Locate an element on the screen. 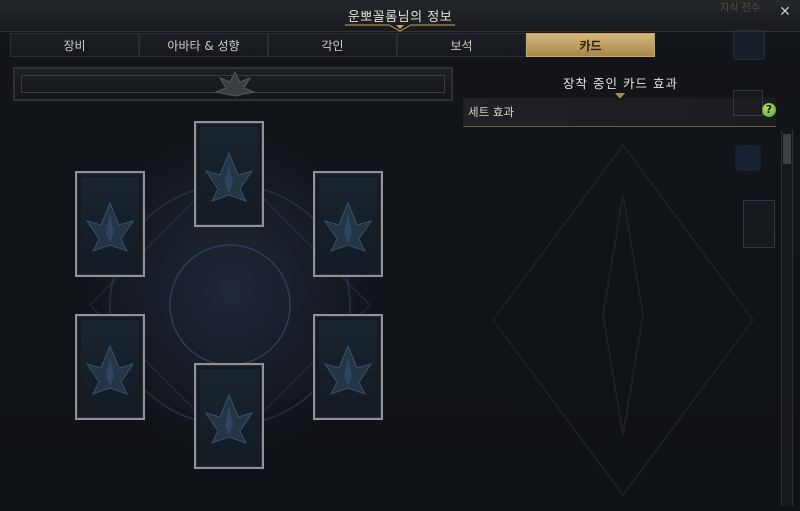  scrollbar is located at coordinates (787, 318).